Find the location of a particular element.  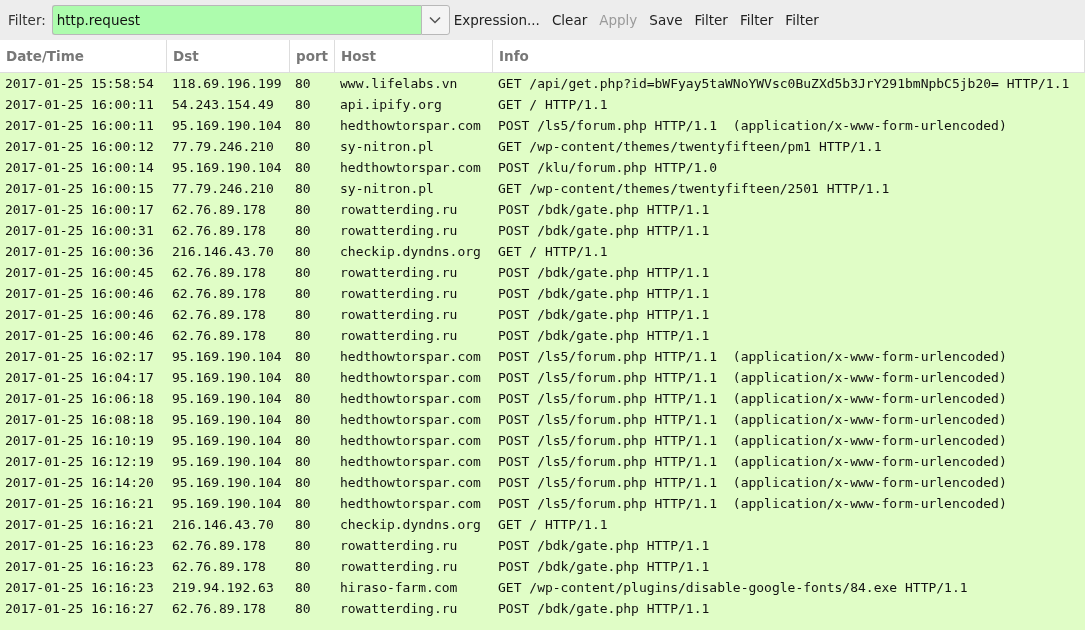

toolbar-button: Clear is located at coordinates (571, 20).